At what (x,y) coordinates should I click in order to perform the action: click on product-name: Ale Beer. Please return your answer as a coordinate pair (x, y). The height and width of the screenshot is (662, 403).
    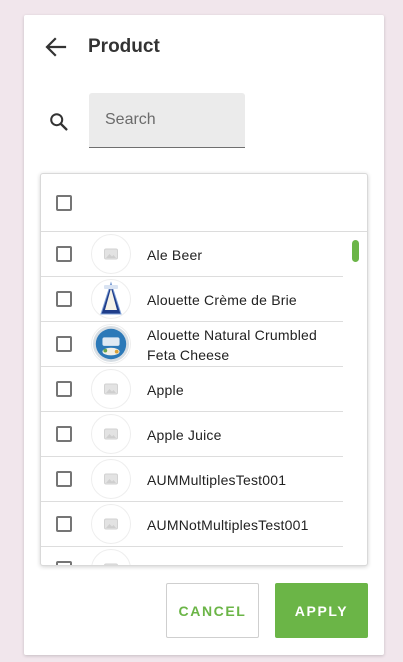
    Looking at the image, I should click on (175, 254).